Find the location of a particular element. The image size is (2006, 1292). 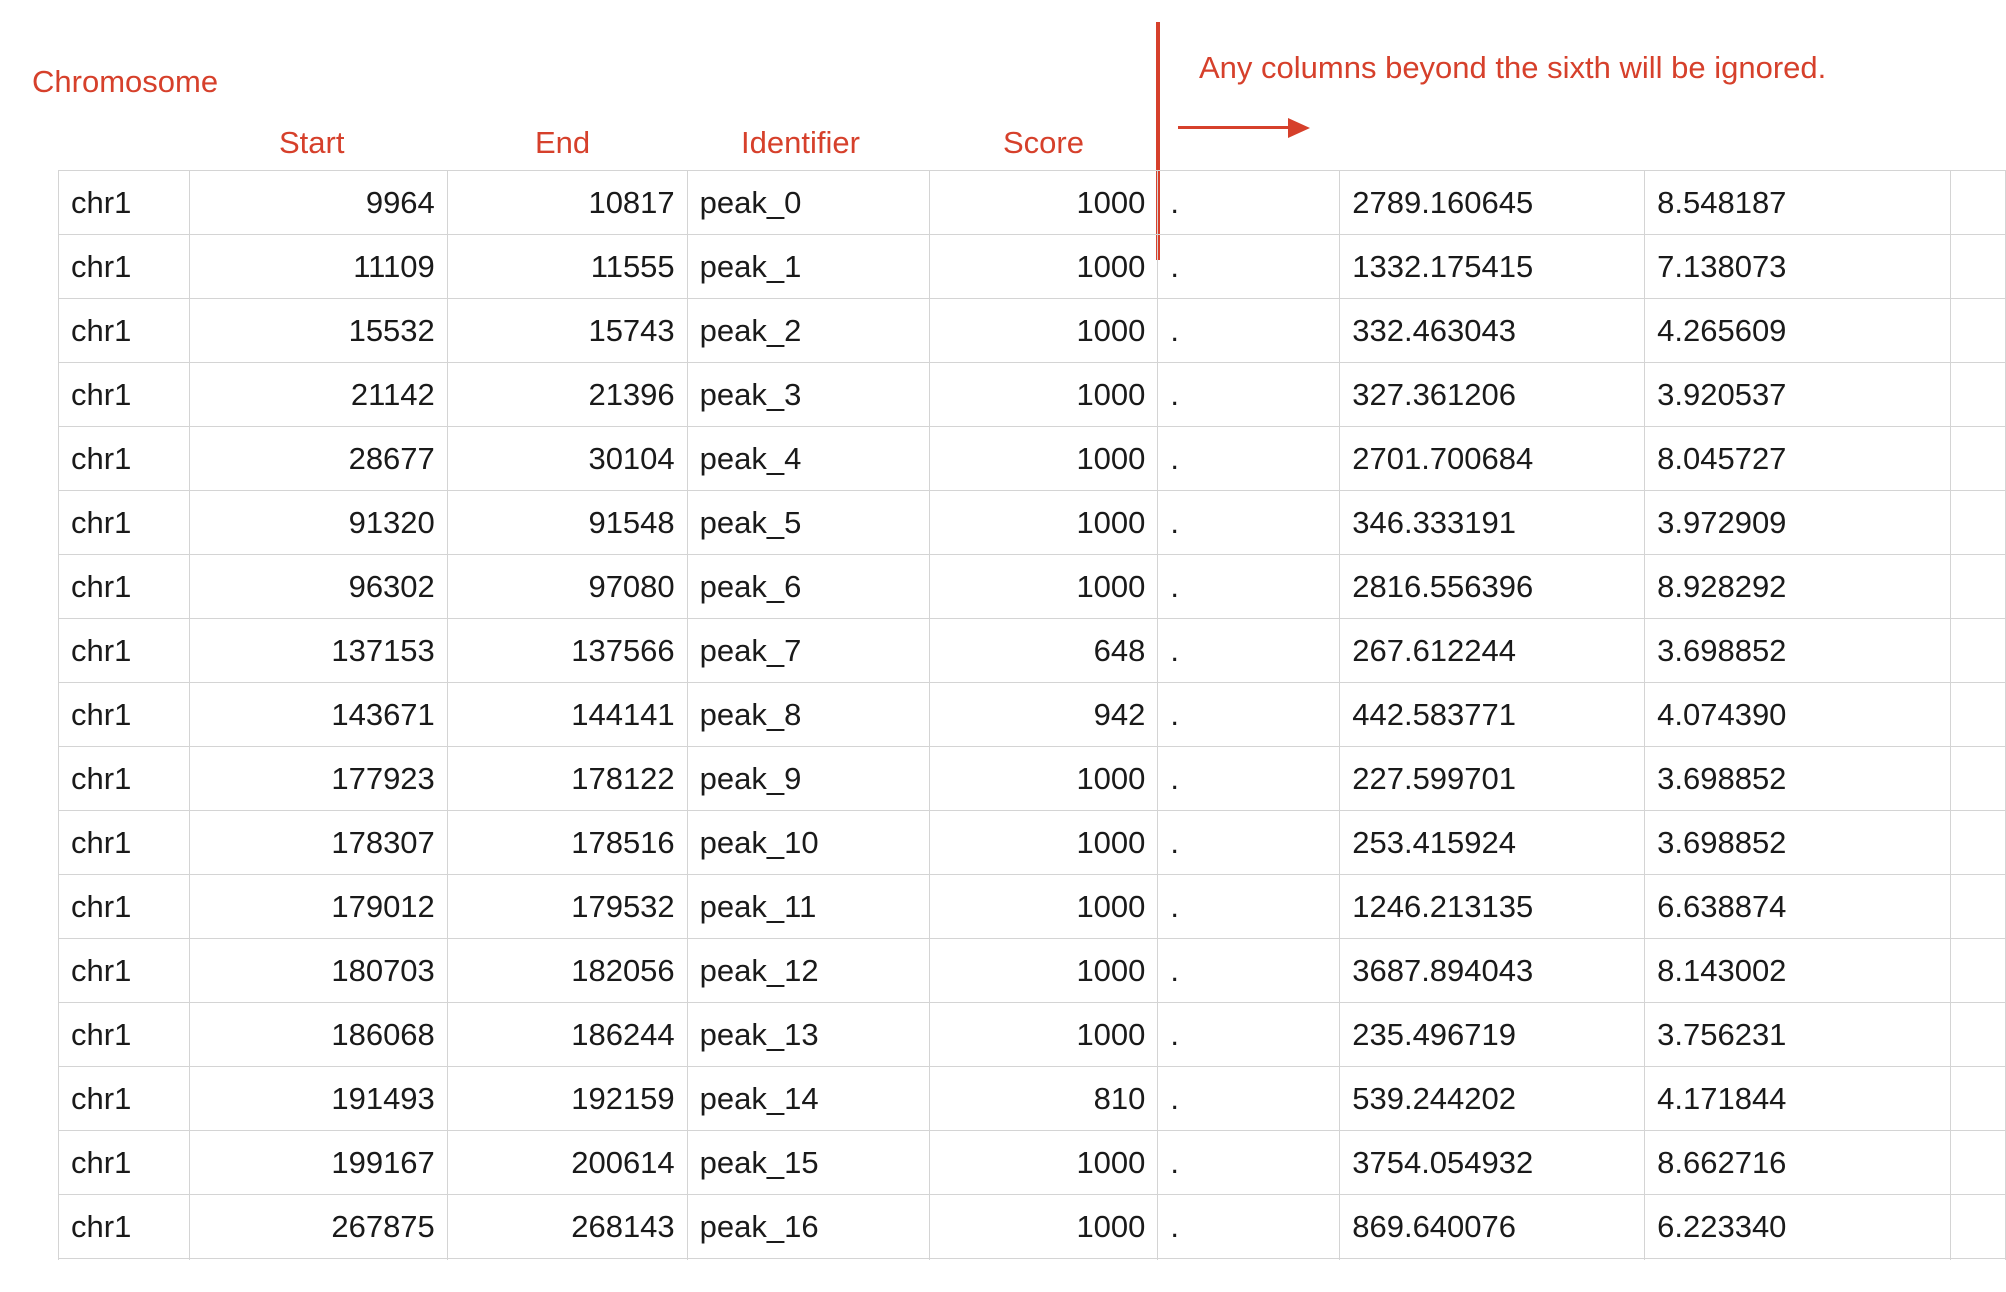

pvalue-cell: 3.920537 is located at coordinates (1797, 394).